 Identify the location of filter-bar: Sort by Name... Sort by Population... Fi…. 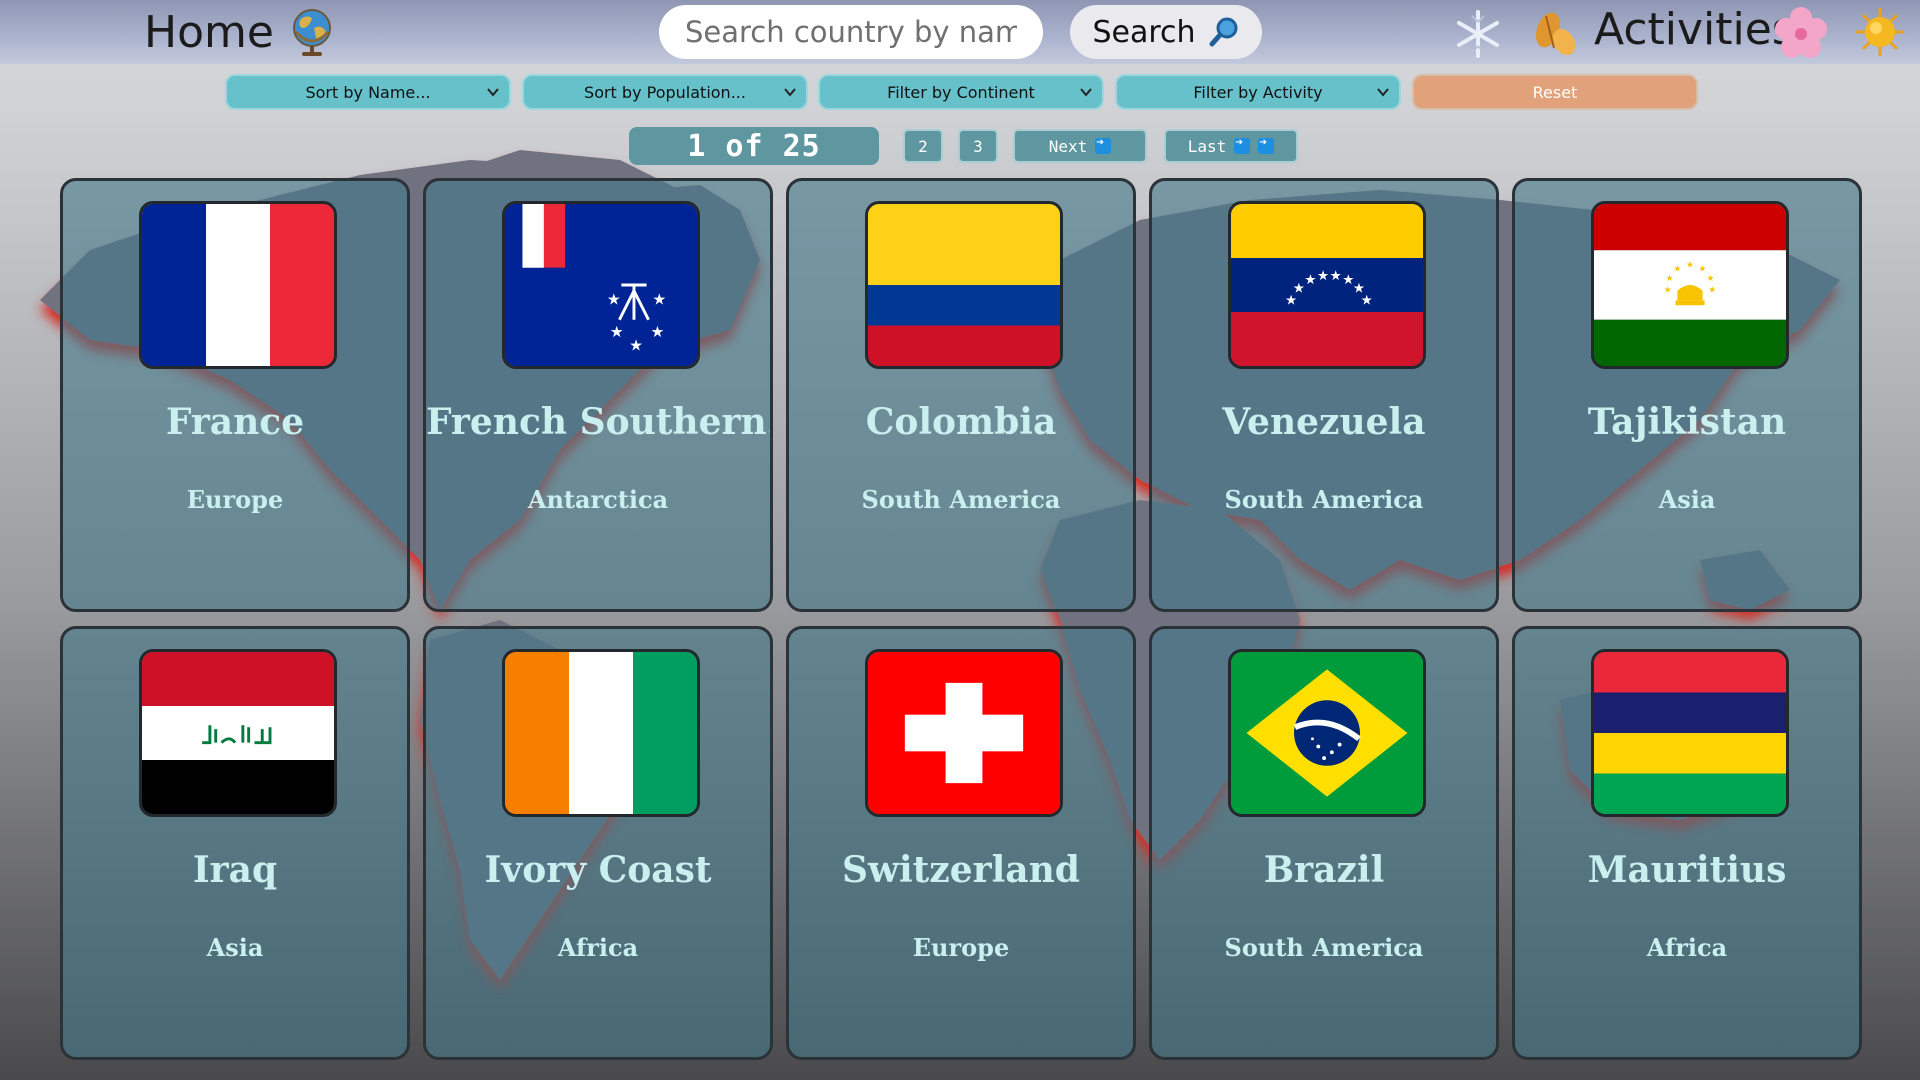
(960, 93).